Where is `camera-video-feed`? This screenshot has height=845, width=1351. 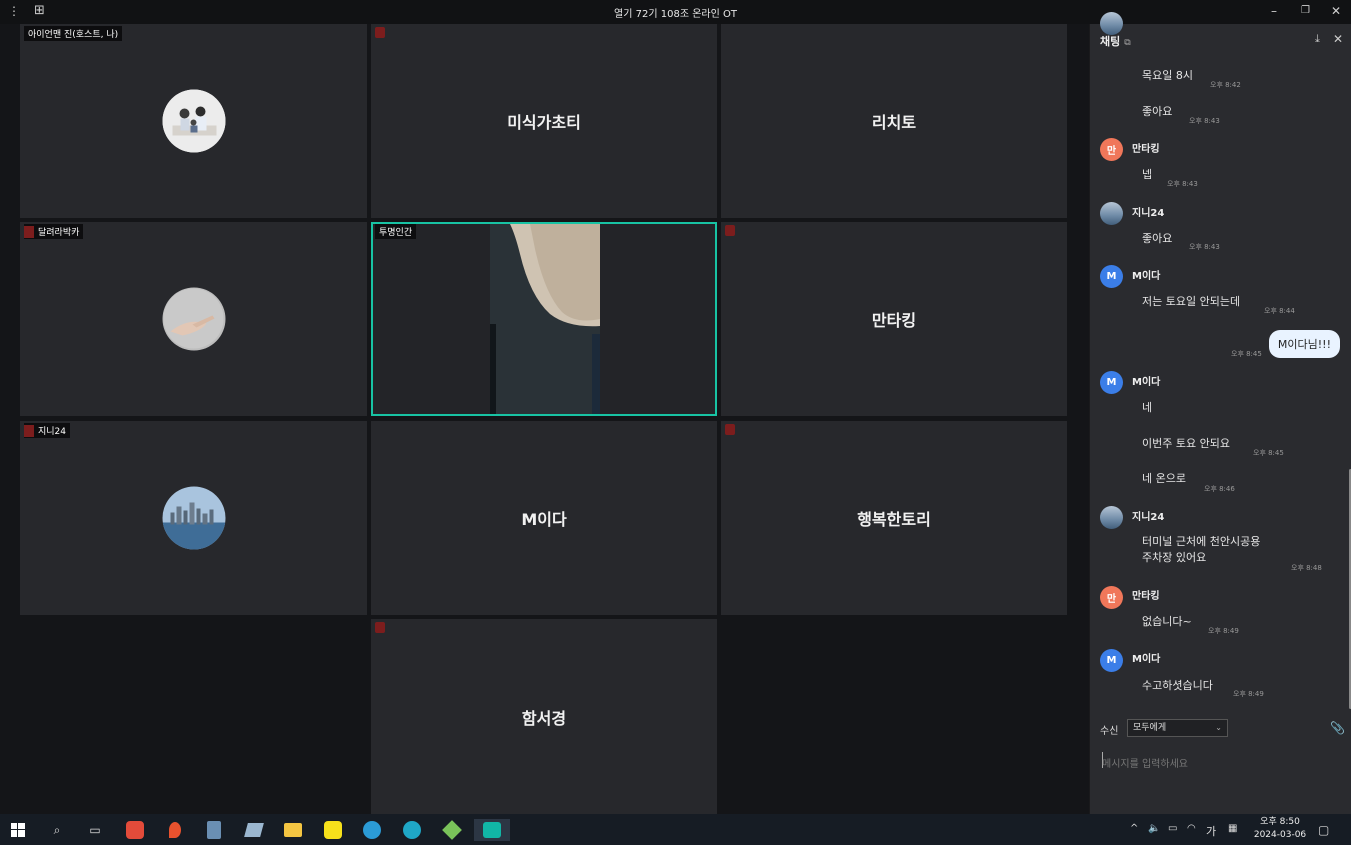 camera-video-feed is located at coordinates (545, 319).